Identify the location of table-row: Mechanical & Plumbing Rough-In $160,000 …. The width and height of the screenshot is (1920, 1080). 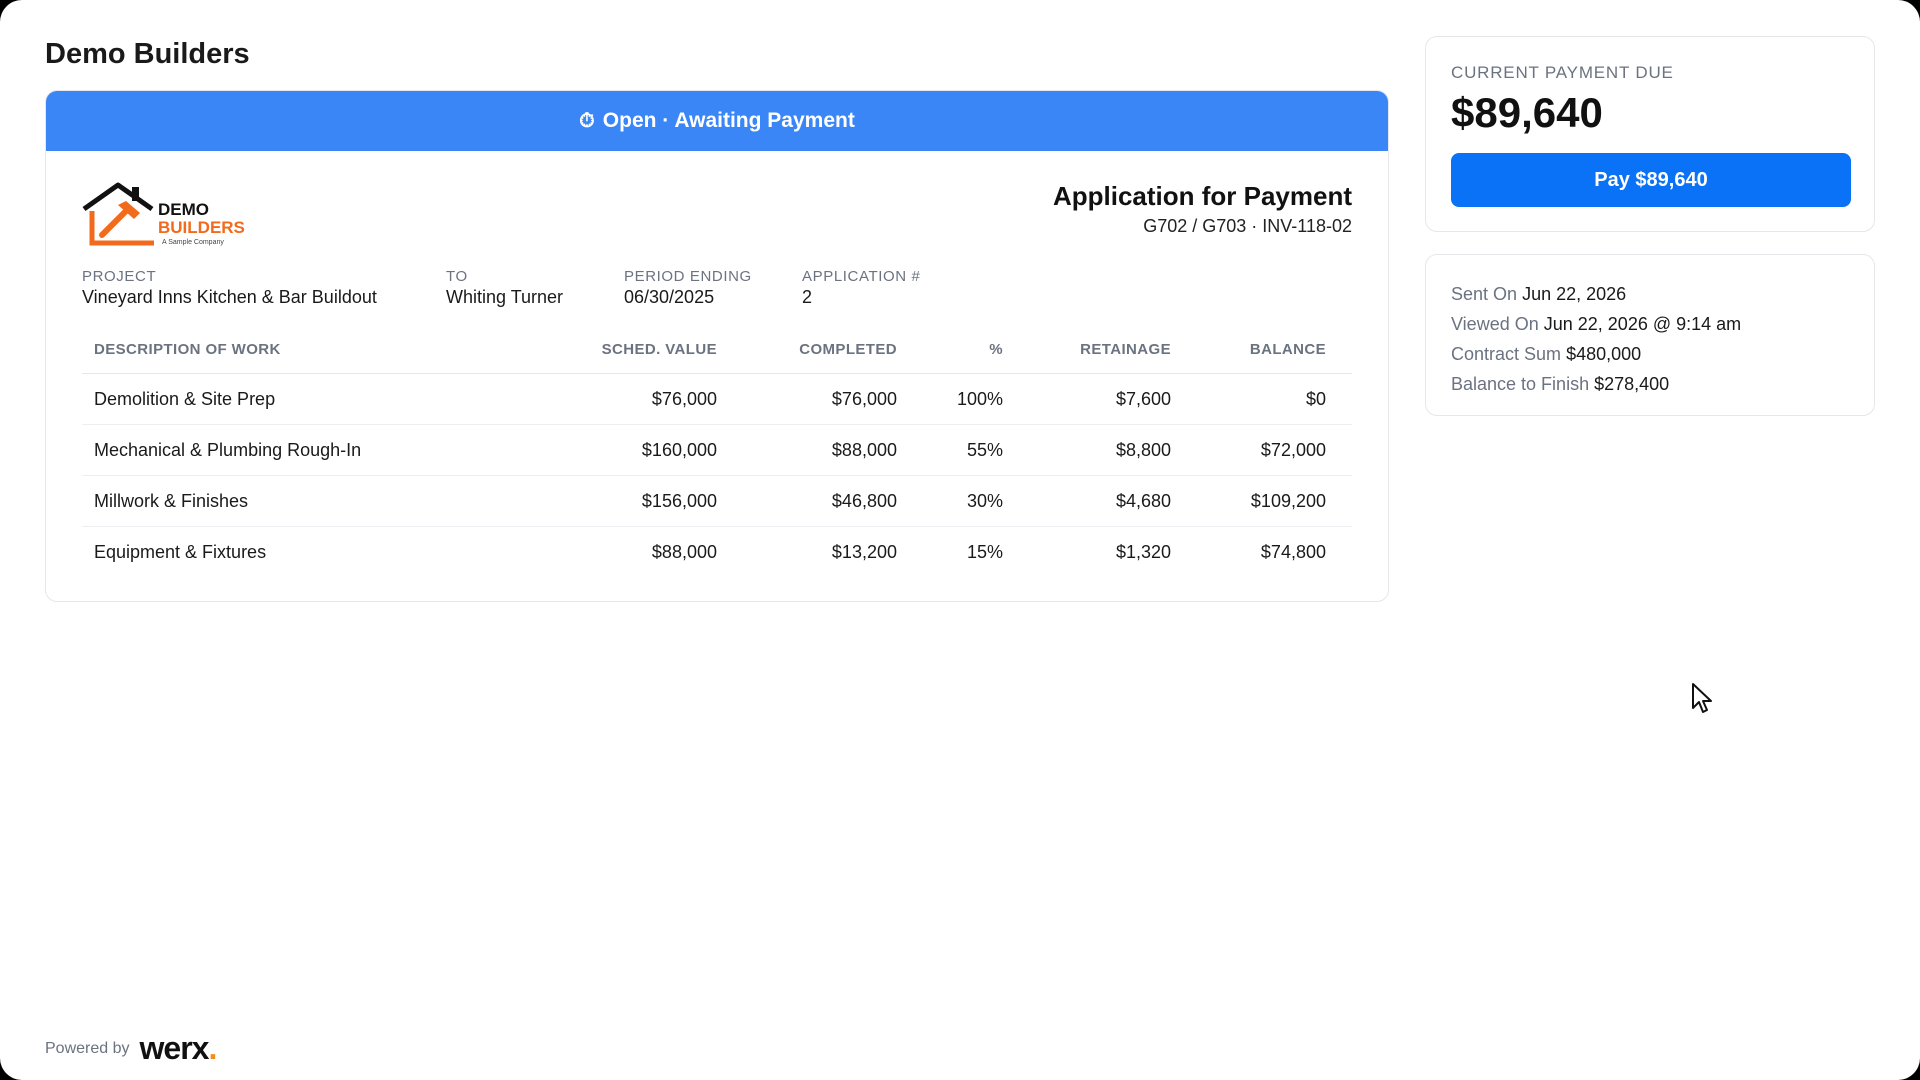
(717, 450).